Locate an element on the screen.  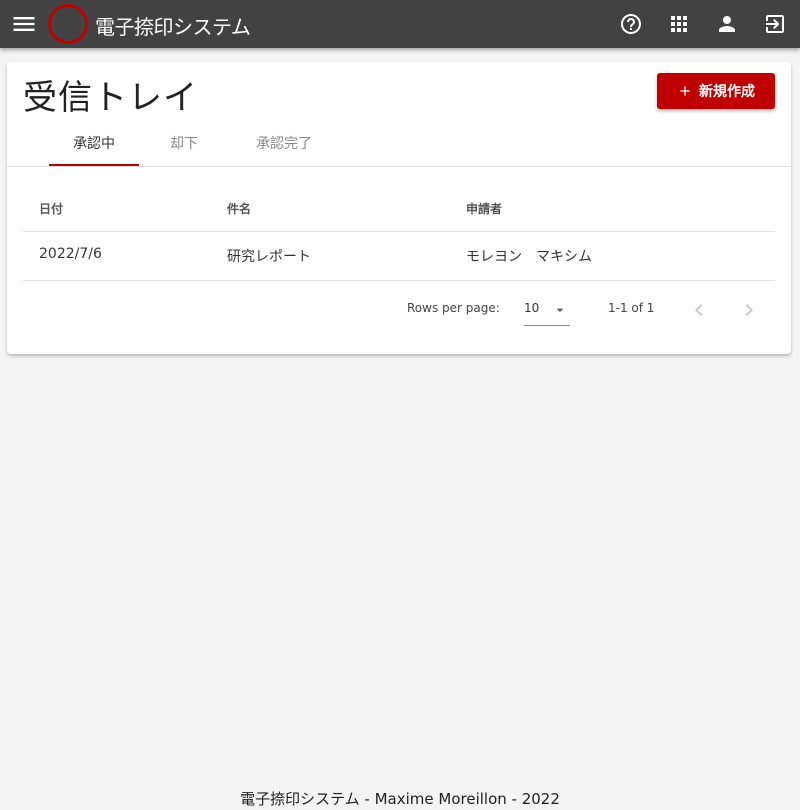
next-page-button is located at coordinates (749, 310).